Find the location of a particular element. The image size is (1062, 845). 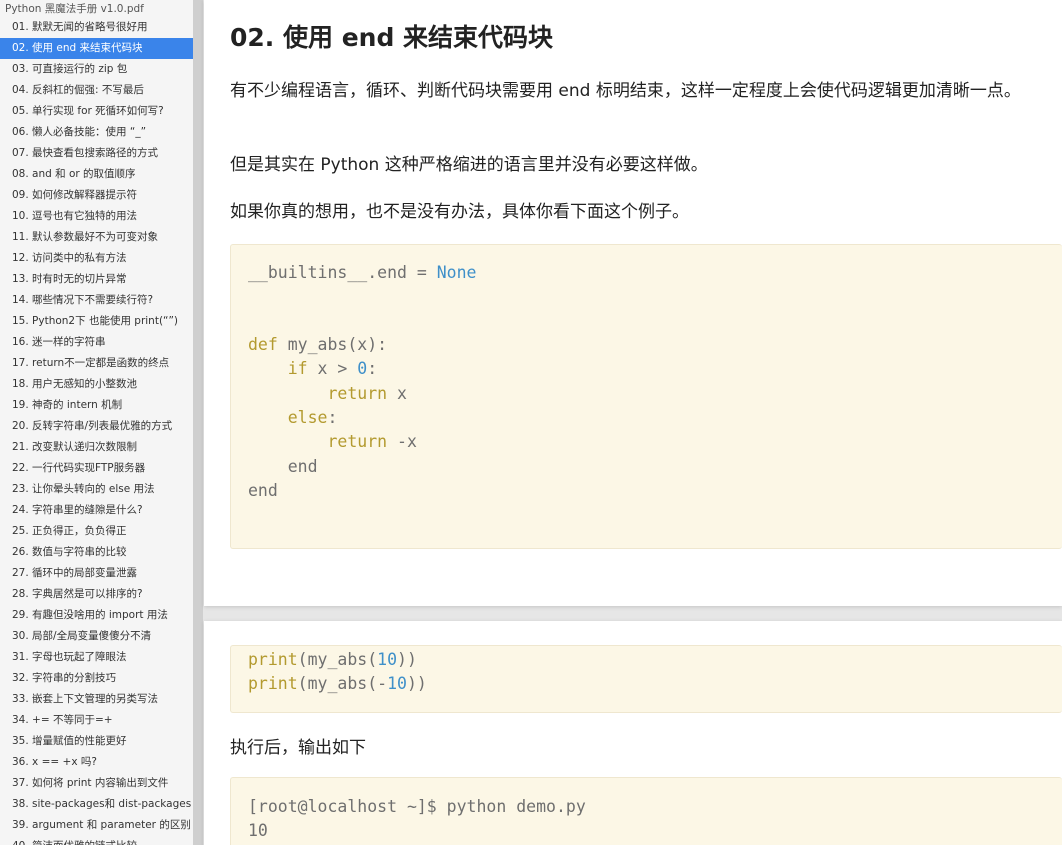

toc-item: 10. 逗号也有它独特的用法 is located at coordinates (96, 216).